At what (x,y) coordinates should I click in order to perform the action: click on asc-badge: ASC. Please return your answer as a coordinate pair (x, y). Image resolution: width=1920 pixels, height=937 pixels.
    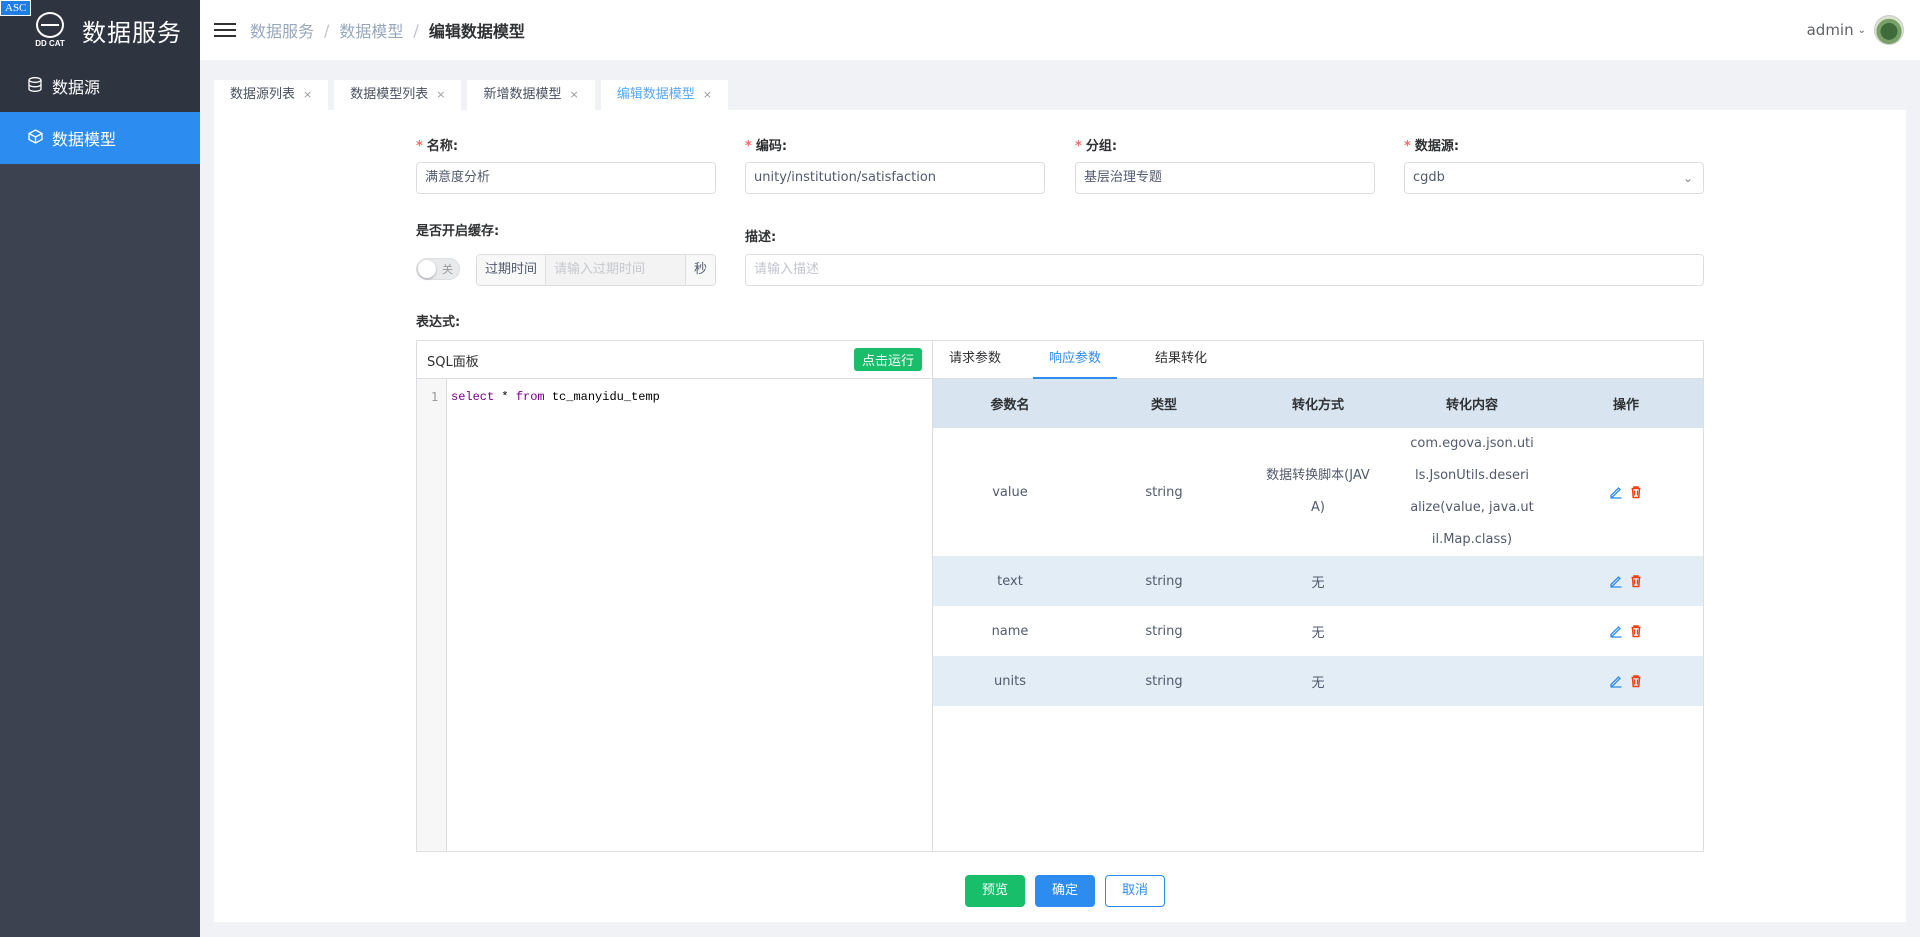
    Looking at the image, I should click on (16, 8).